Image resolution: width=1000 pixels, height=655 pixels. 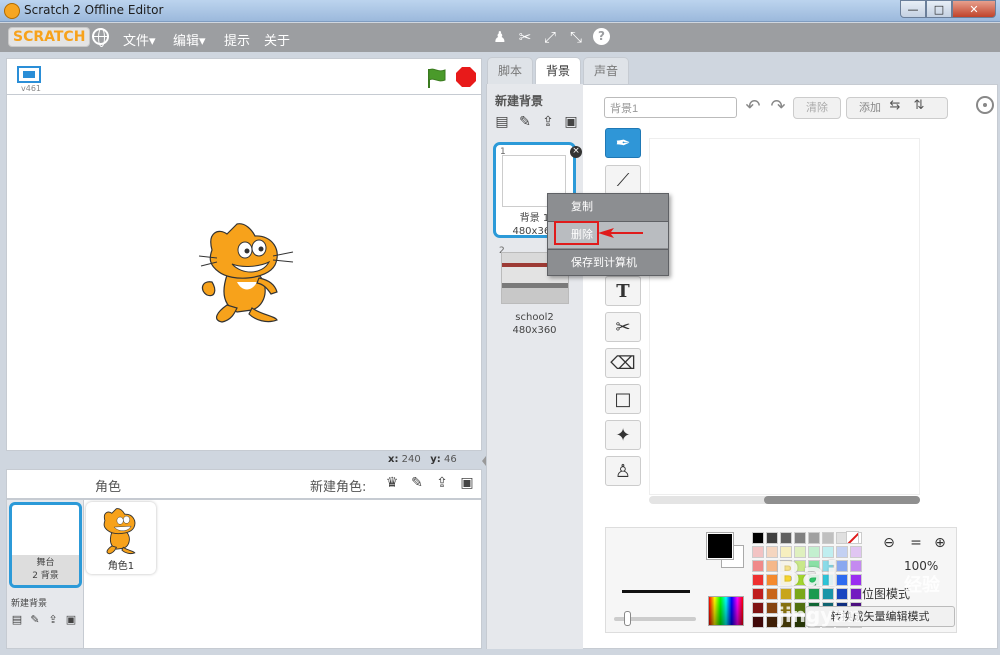 I want to click on clear-button: 清除, so click(x=817, y=108).